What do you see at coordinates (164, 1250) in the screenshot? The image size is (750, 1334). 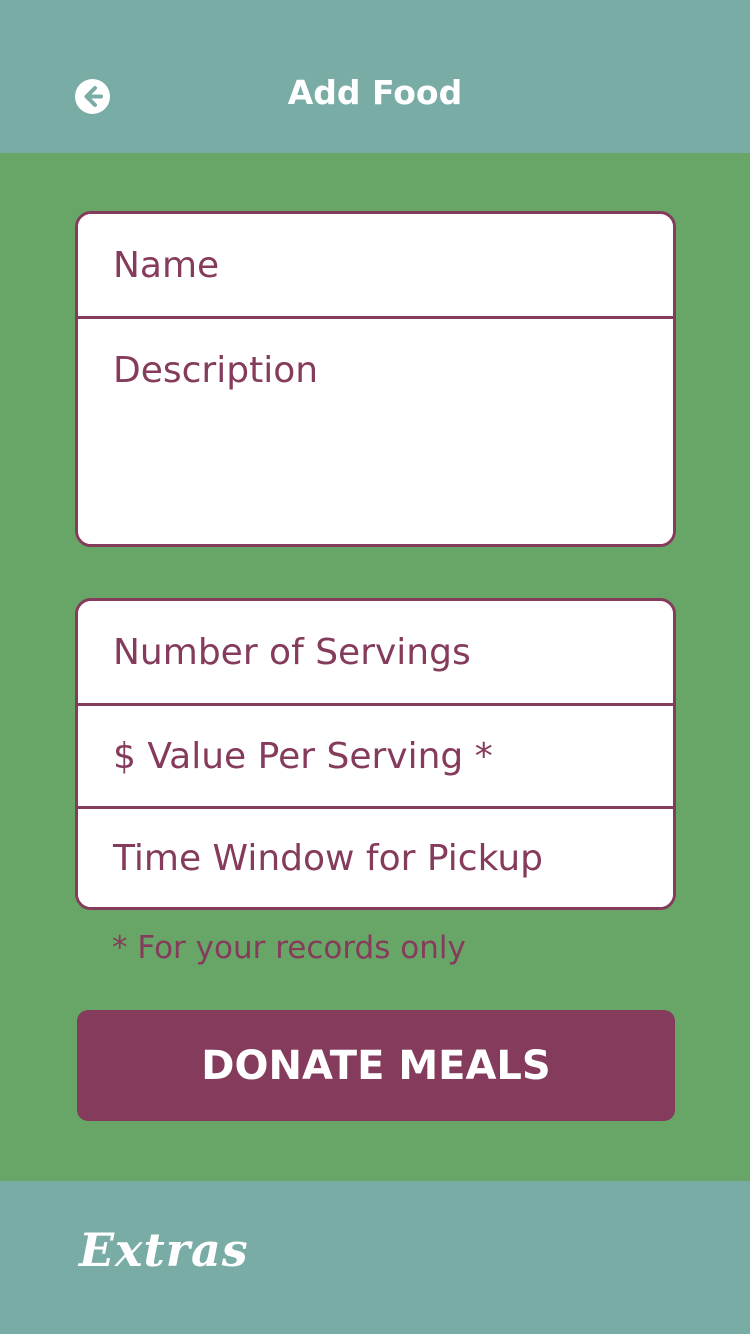 I see `extras-logo: Extras` at bounding box center [164, 1250].